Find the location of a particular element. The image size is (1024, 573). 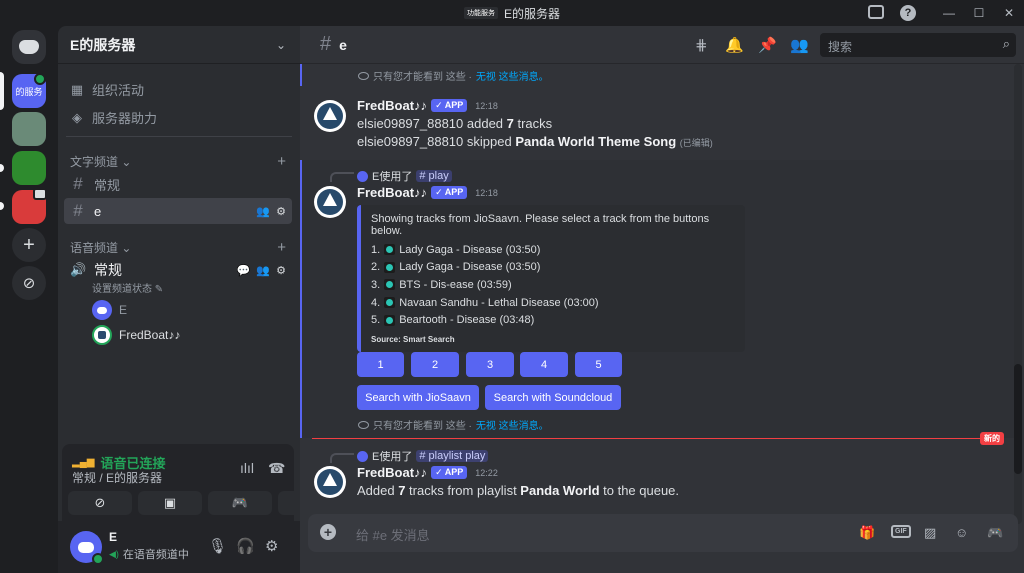

events-link: ▦ 组织活动 is located at coordinates (107, 89).